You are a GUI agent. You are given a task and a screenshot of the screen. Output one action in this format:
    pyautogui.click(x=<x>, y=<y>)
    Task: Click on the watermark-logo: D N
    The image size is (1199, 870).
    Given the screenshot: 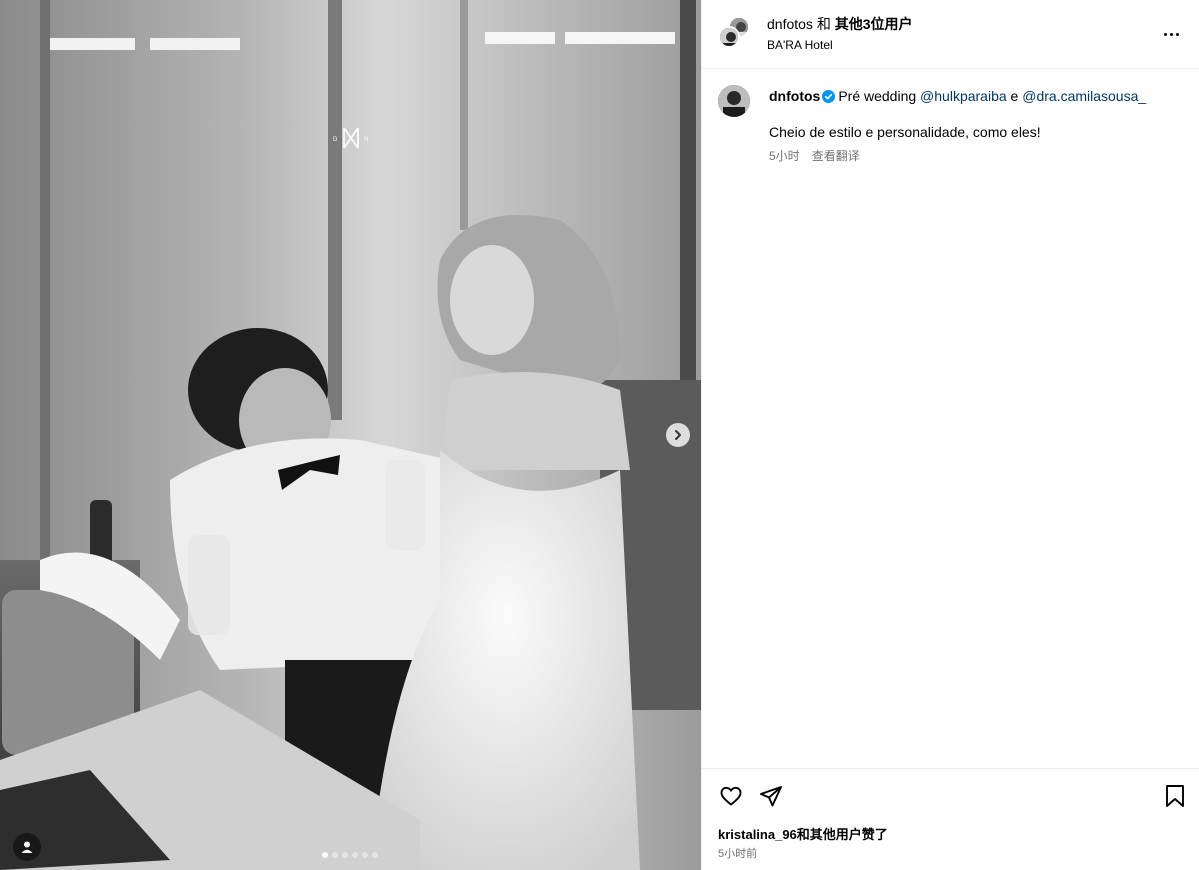 What is the action you would take?
    pyautogui.click(x=350, y=138)
    